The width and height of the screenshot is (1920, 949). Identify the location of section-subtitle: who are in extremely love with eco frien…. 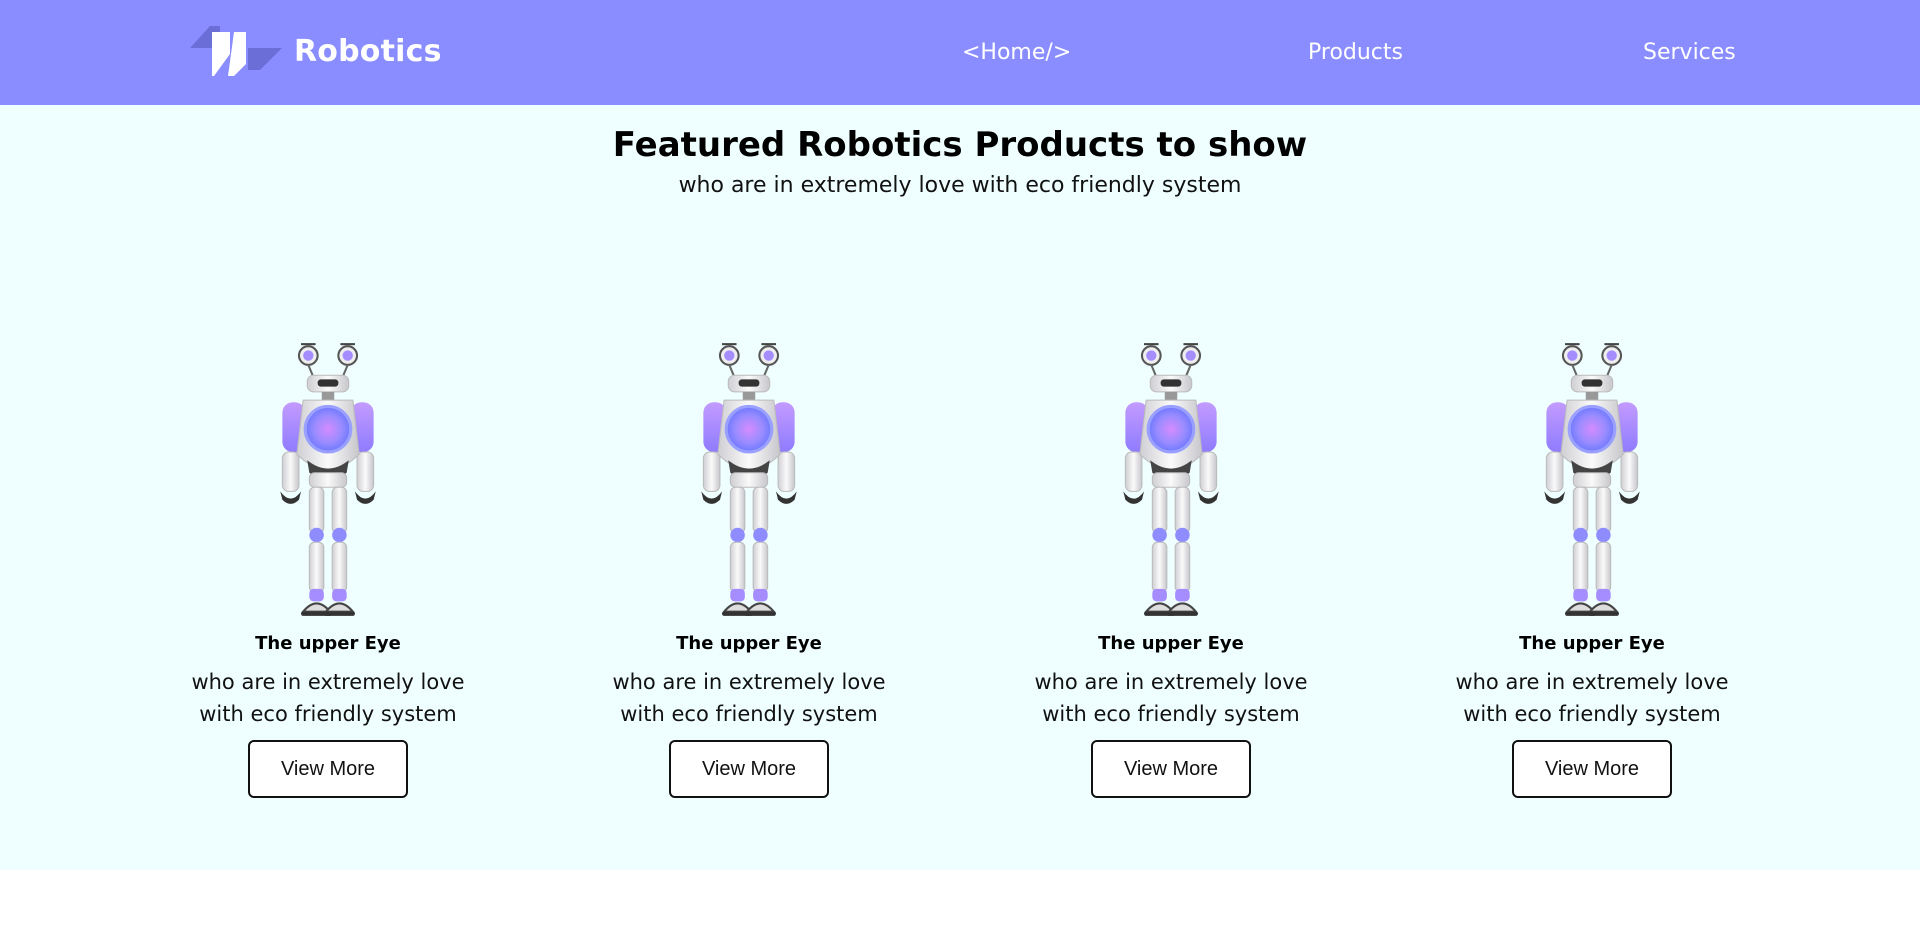
(960, 185).